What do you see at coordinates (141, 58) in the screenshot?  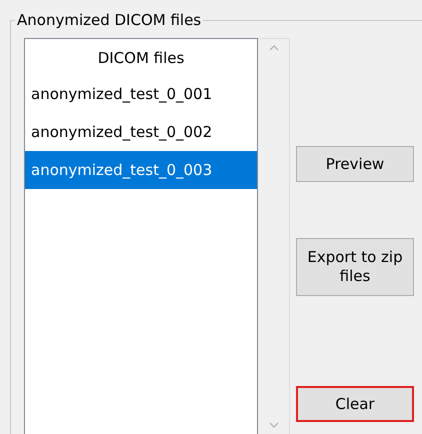 I see `list-header: DICOM files` at bounding box center [141, 58].